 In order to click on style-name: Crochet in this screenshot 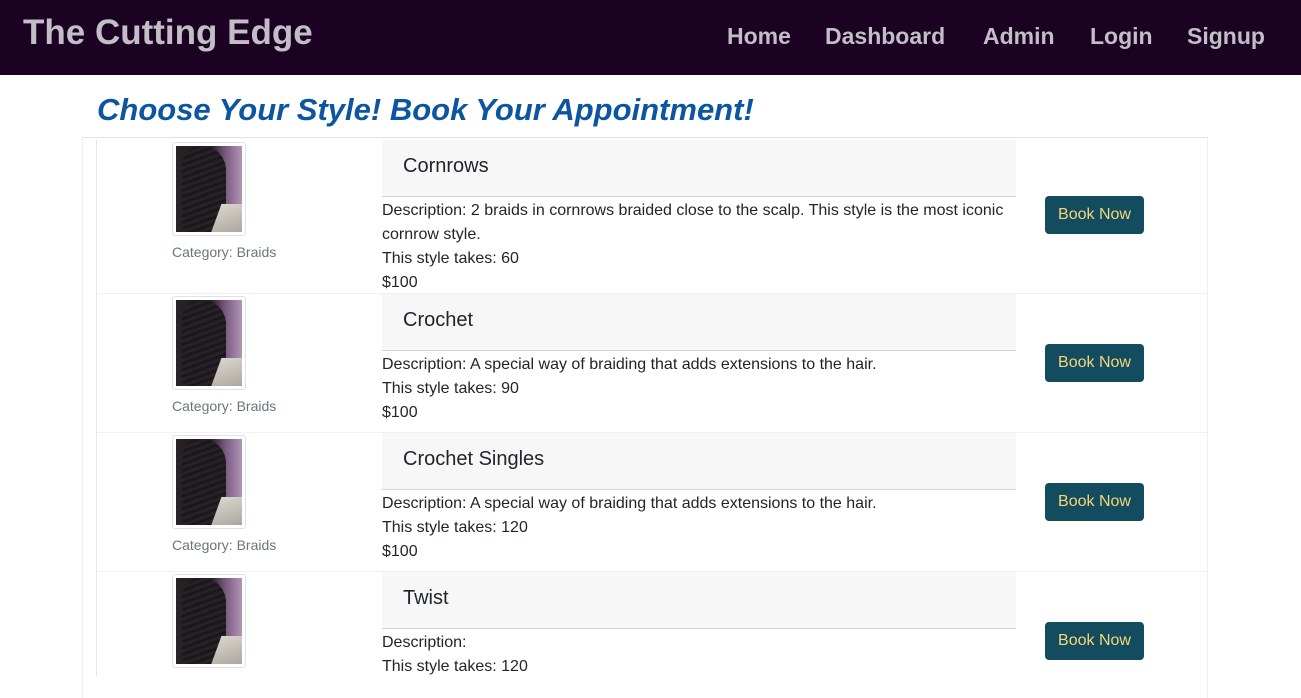, I will do `click(438, 320)`.